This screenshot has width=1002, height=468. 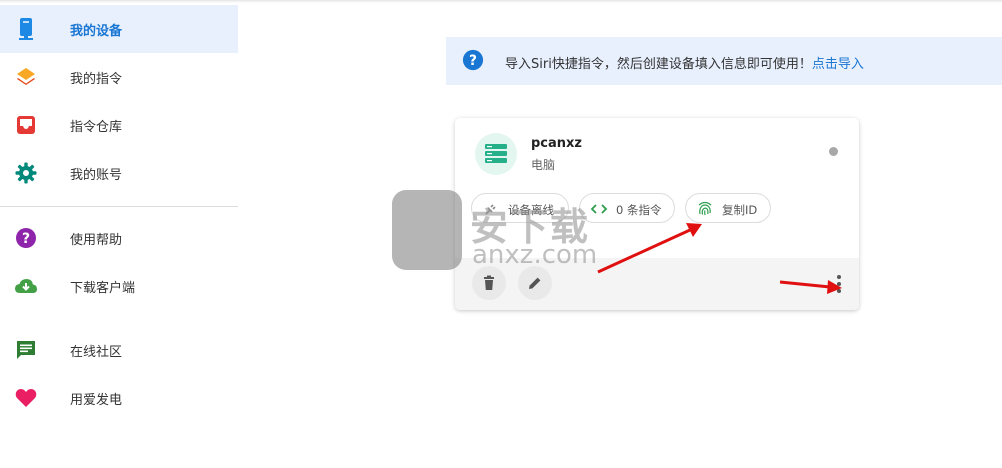 I want to click on device-avatar, so click(x=496, y=154).